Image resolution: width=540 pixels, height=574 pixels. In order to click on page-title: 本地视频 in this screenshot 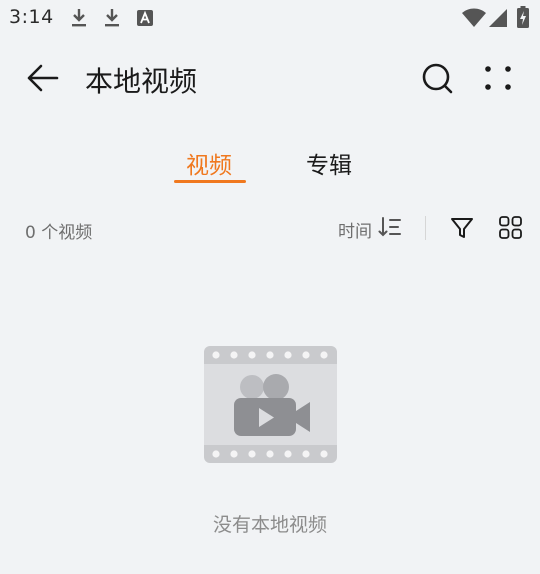, I will do `click(141, 81)`.